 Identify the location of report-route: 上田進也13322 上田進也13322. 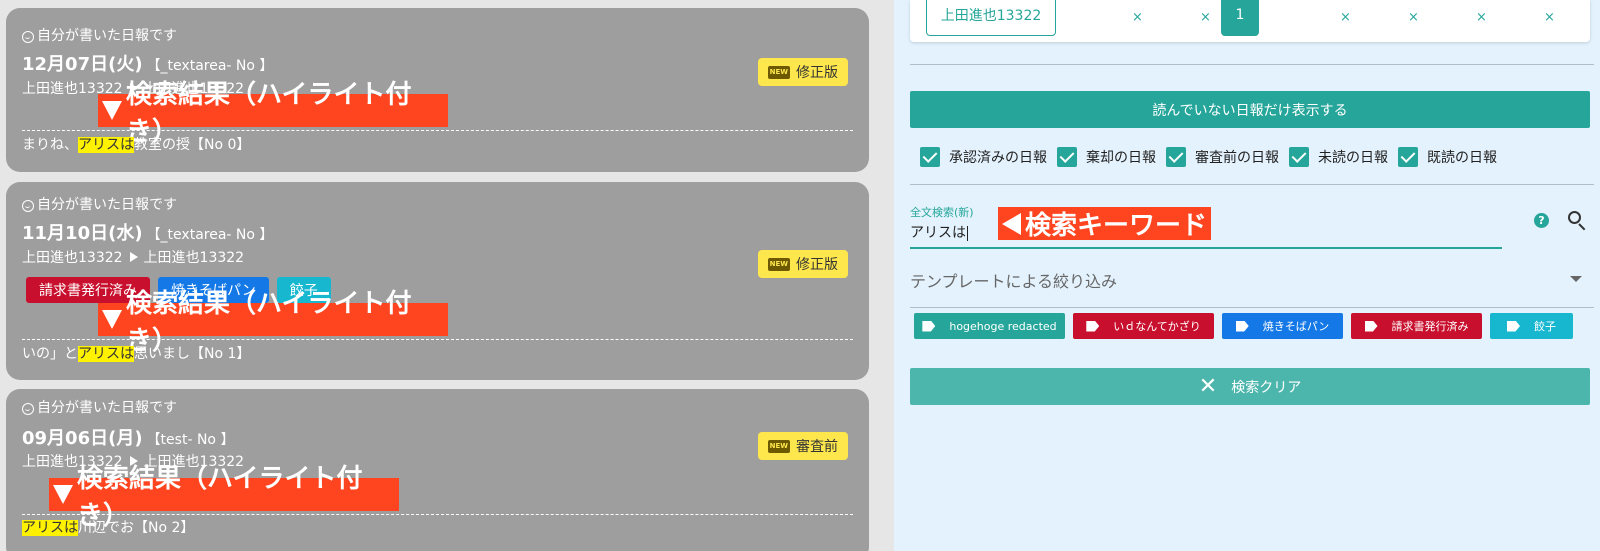
(133, 257).